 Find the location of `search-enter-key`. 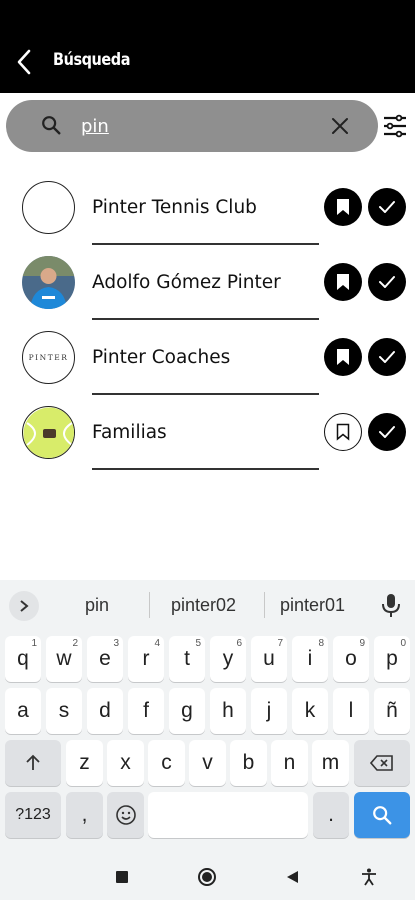

search-enter-key is located at coordinates (382, 815).